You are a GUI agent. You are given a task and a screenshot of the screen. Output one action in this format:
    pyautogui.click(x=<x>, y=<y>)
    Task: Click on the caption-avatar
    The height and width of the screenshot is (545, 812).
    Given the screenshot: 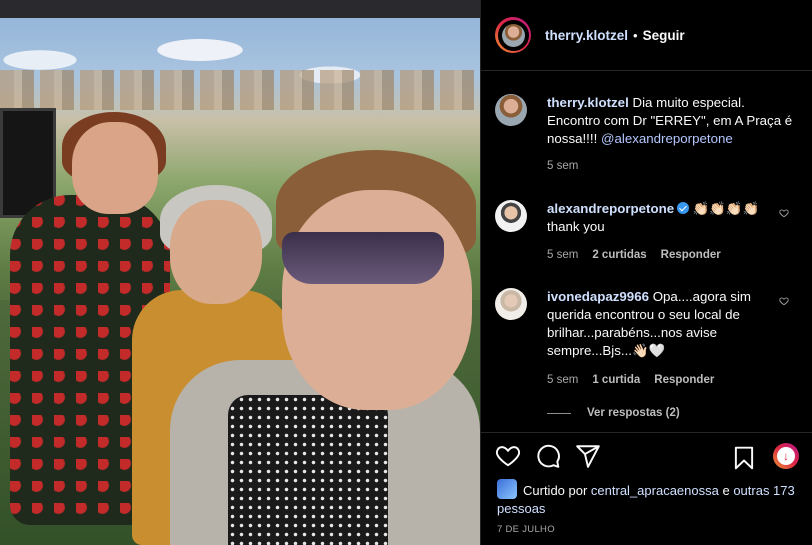 What is the action you would take?
    pyautogui.click(x=511, y=110)
    